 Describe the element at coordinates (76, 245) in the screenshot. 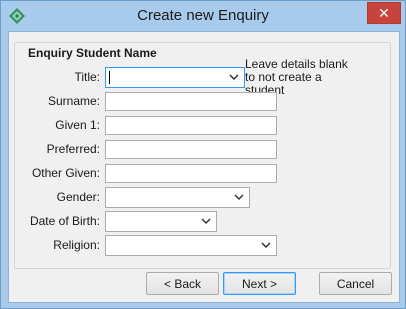

I see `religion-label: Religion:` at that location.